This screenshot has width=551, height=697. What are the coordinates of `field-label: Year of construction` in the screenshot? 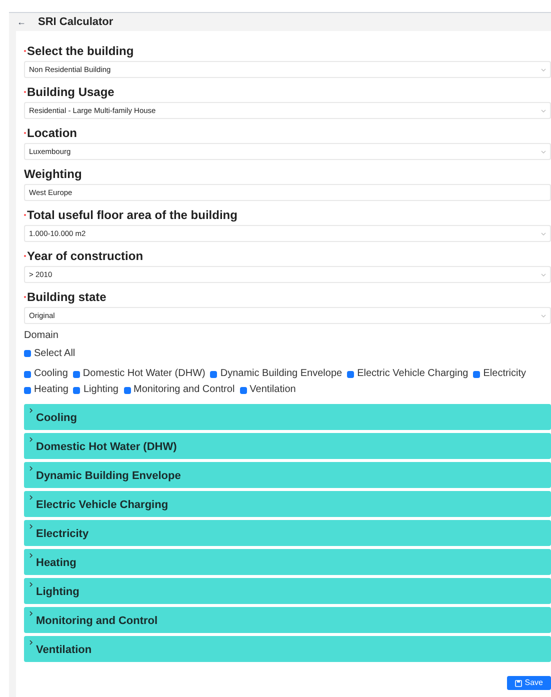 It's located at (85, 256).